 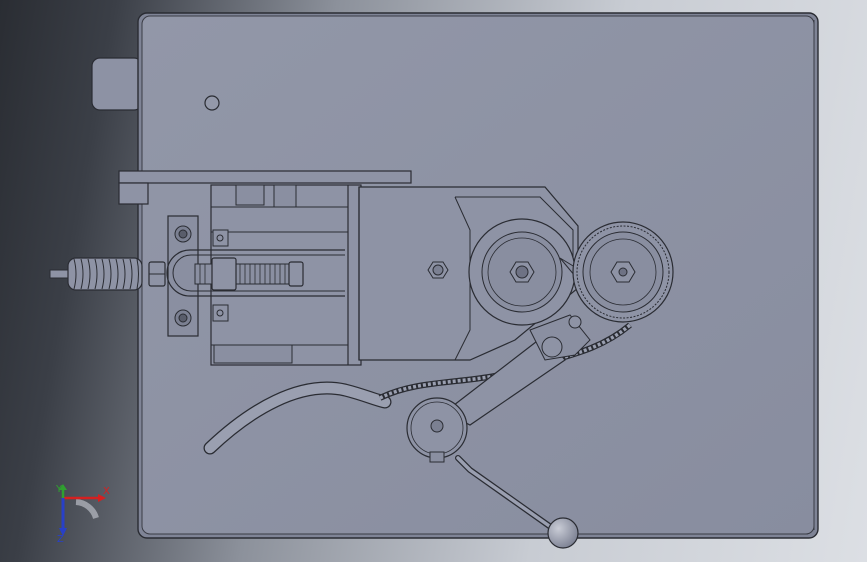 What do you see at coordinates (96, 274) in the screenshot?
I see `spring` at bounding box center [96, 274].